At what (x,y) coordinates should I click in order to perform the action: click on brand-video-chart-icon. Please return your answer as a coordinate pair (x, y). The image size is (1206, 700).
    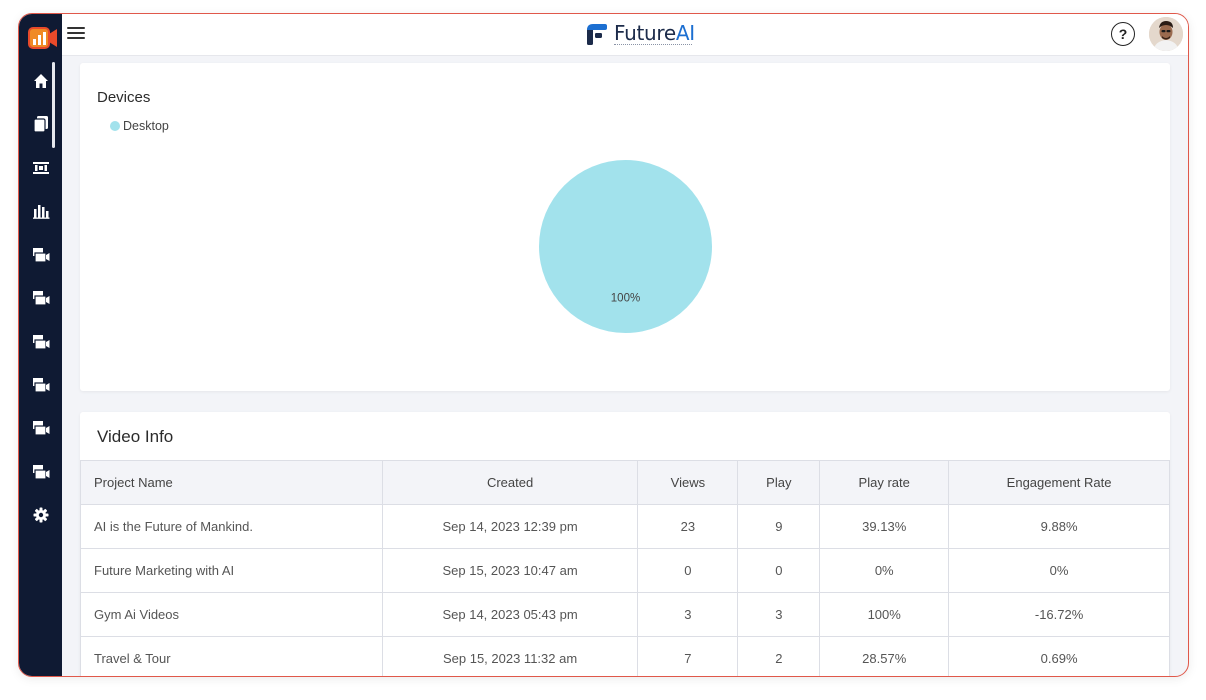
    Looking at the image, I should click on (42, 37).